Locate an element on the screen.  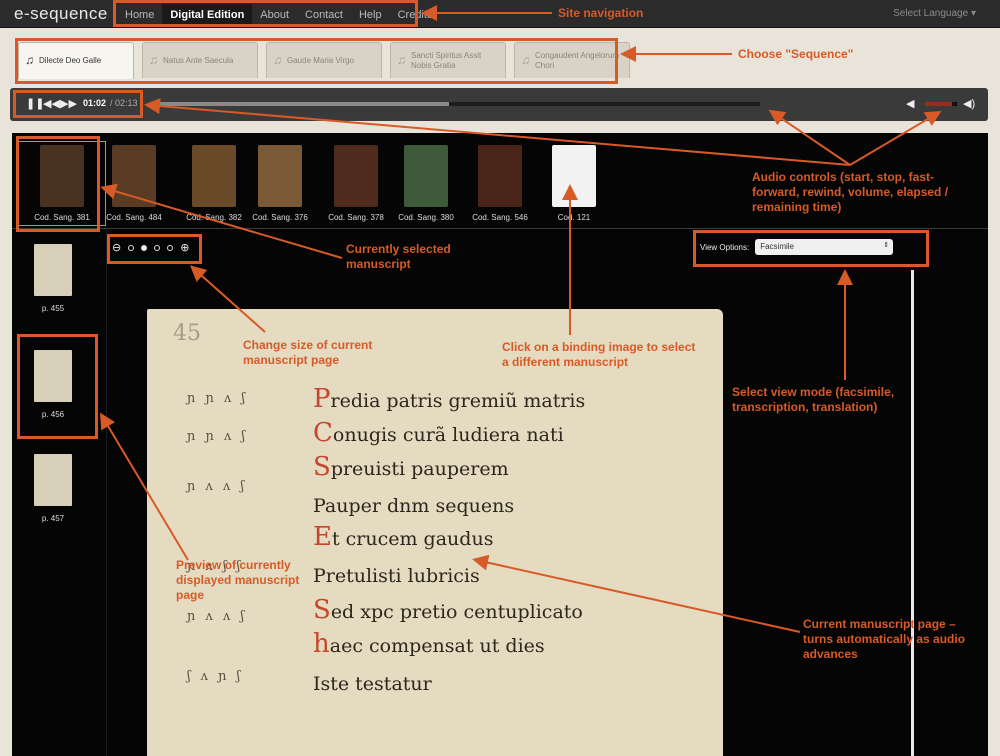
annotation-selected-manuscript: Currently selected manuscript is located at coordinates (398, 256).